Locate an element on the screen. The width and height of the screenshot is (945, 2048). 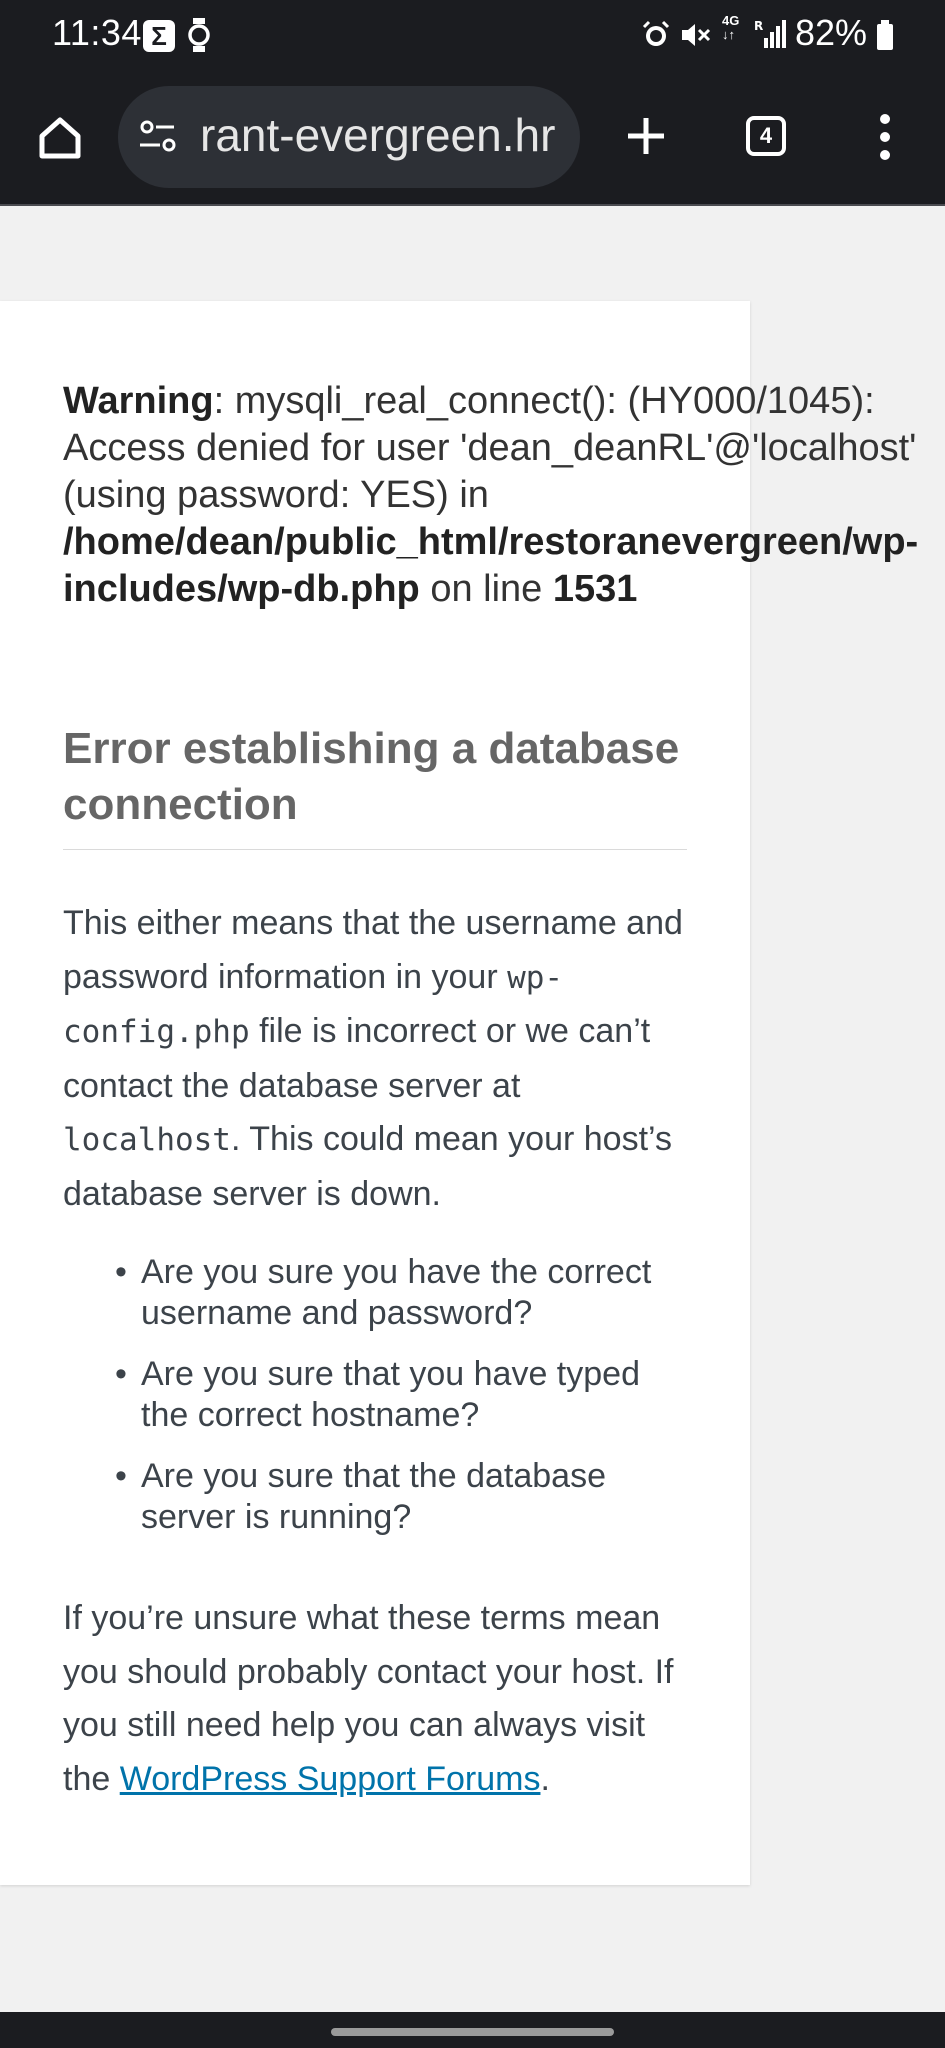
navigation-bar is located at coordinates (472, 2030).